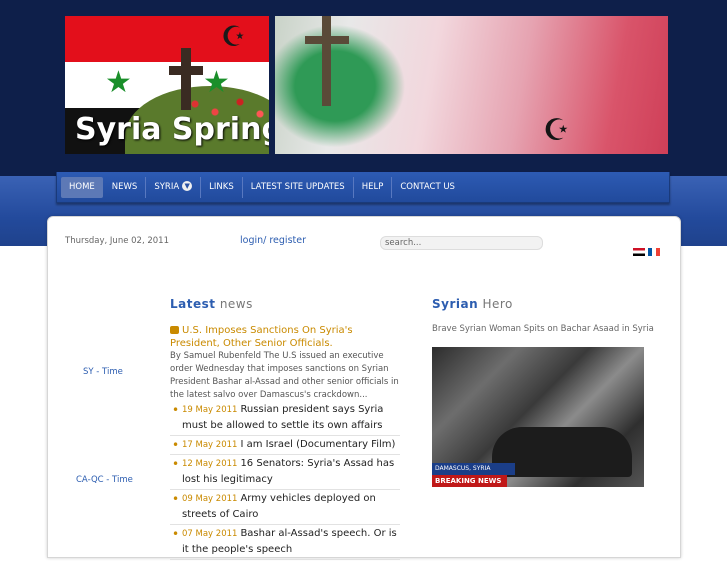  I want to click on nav-syria-label: SYRIA, so click(167, 186).